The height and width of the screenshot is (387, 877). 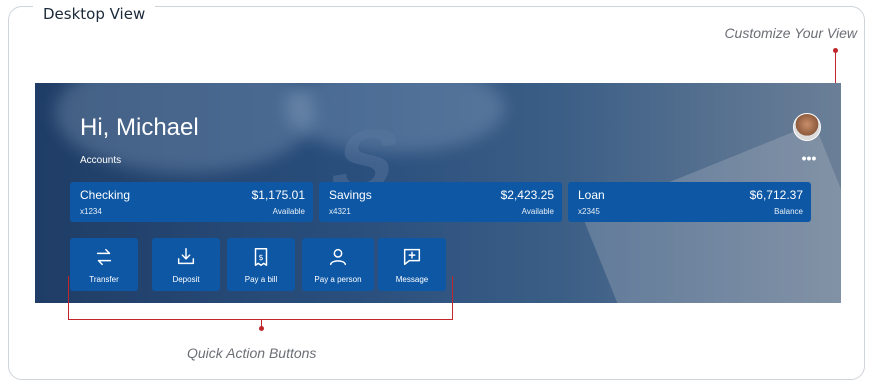 I want to click on transfer-label: Transfer, so click(x=104, y=279).